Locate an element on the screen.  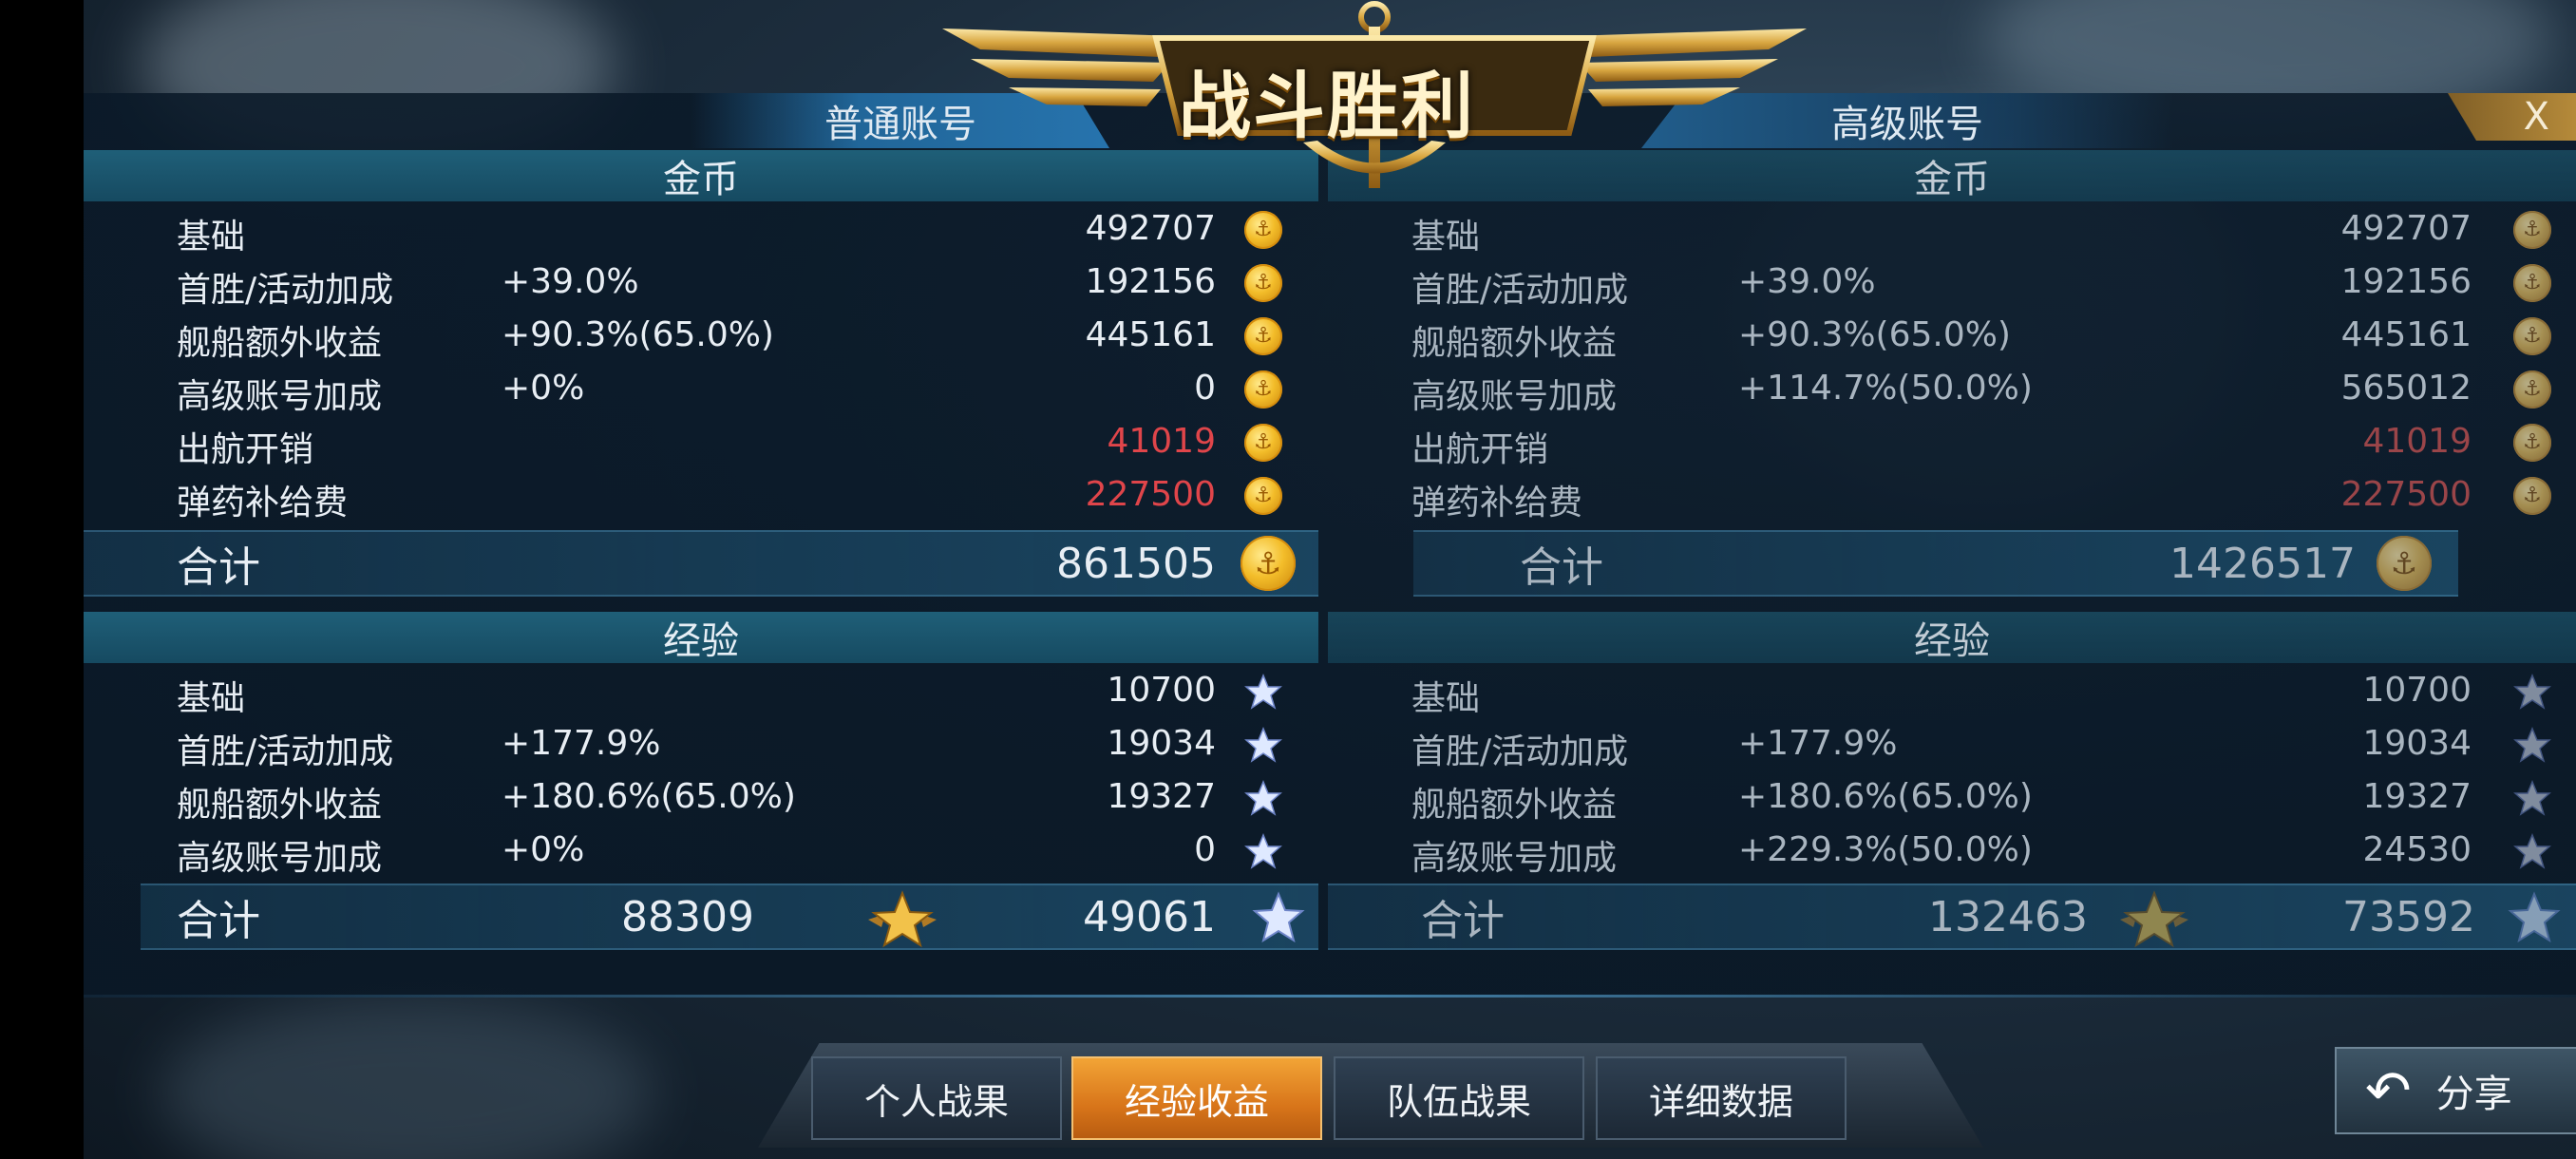
premium-exp-total-bar: 合计 132463 73592 is located at coordinates (1952, 917).